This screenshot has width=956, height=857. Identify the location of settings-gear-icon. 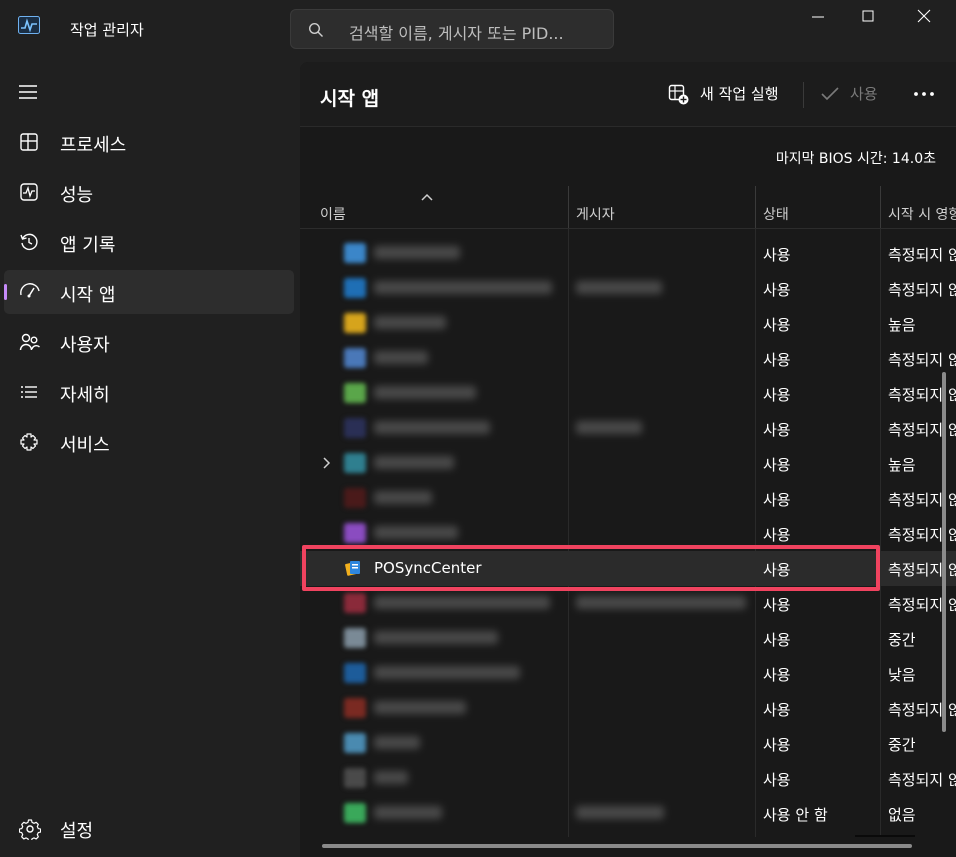
(30, 829).